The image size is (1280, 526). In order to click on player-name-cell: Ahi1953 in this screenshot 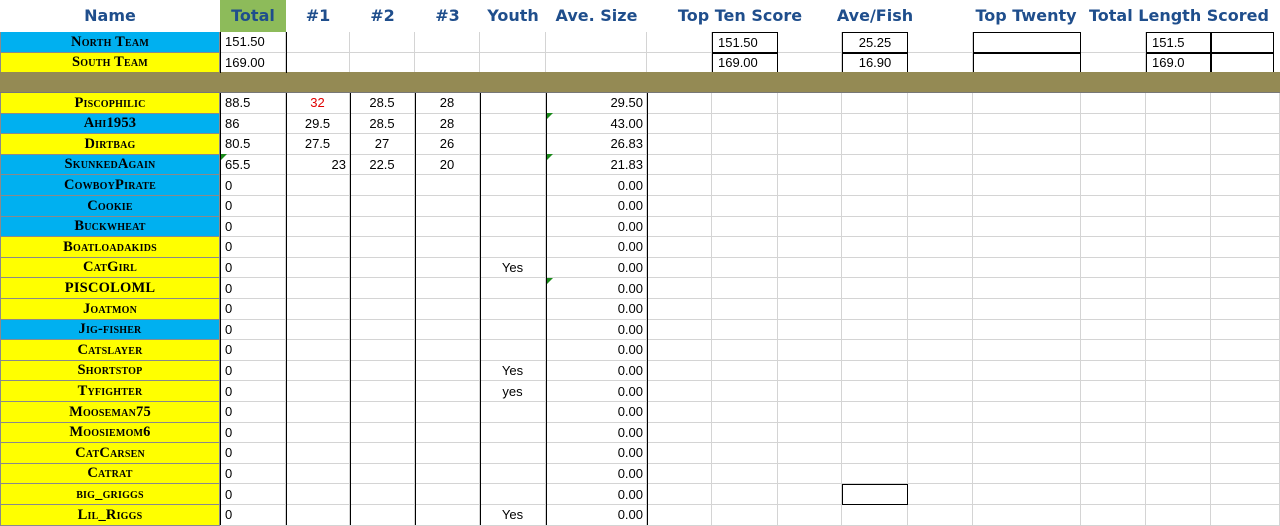, I will do `click(110, 124)`.